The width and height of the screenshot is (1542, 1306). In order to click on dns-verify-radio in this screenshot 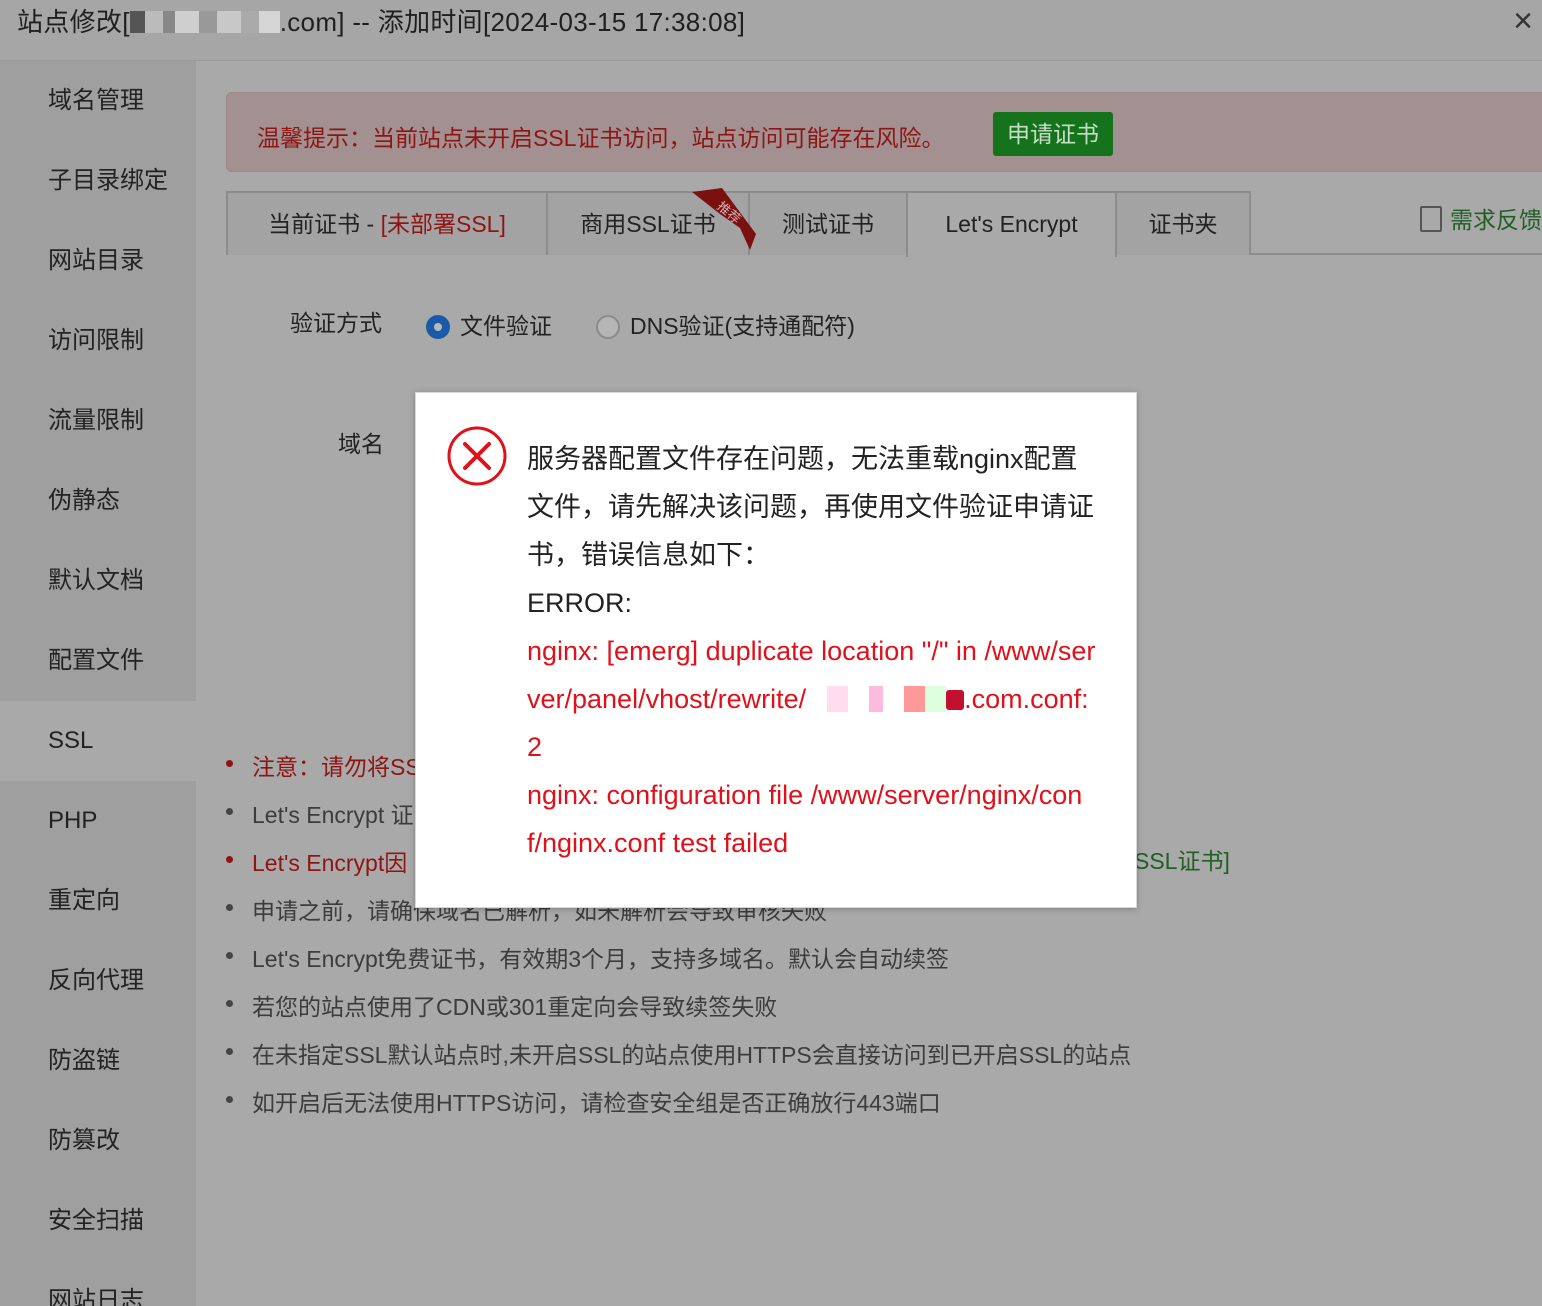, I will do `click(608, 327)`.